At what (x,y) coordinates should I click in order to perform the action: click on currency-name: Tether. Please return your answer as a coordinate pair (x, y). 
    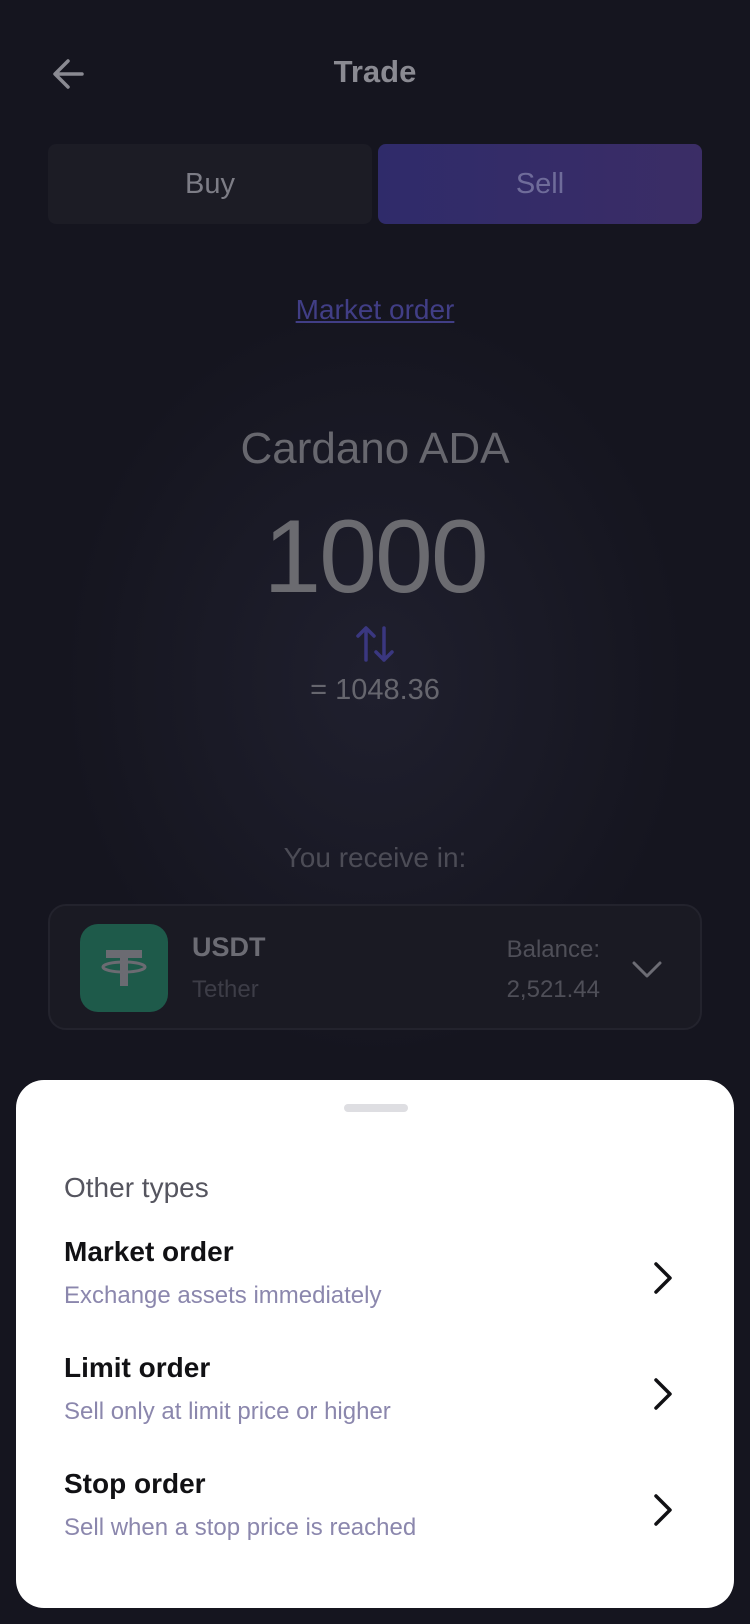
    Looking at the image, I should click on (225, 989).